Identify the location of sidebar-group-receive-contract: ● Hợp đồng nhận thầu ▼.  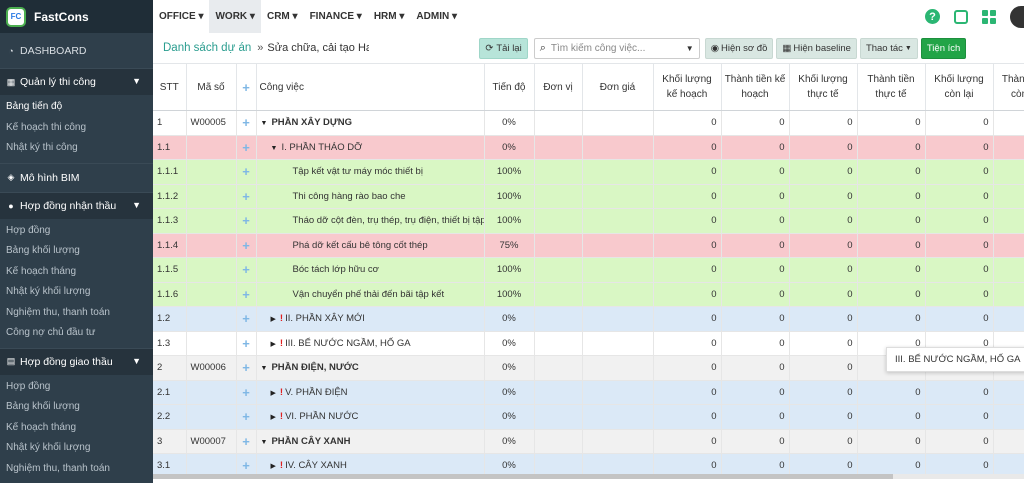
(76, 205).